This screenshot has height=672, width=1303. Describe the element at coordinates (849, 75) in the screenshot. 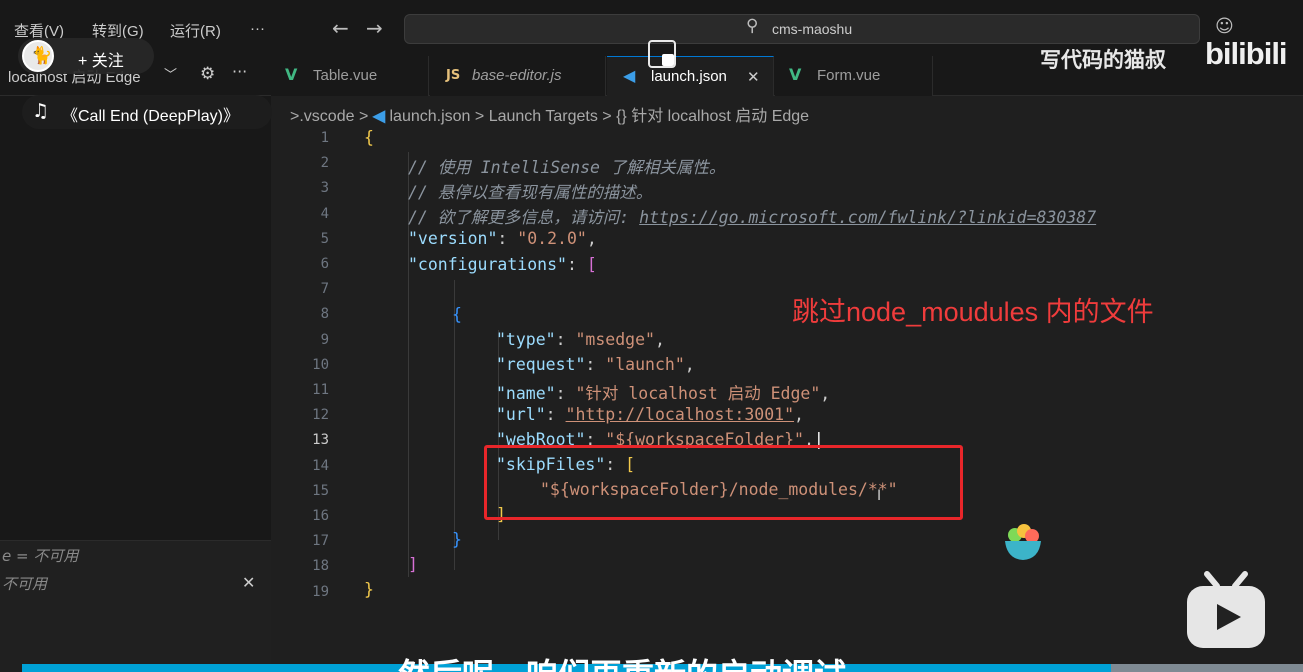

I see `tab-label: Form.vue` at that location.